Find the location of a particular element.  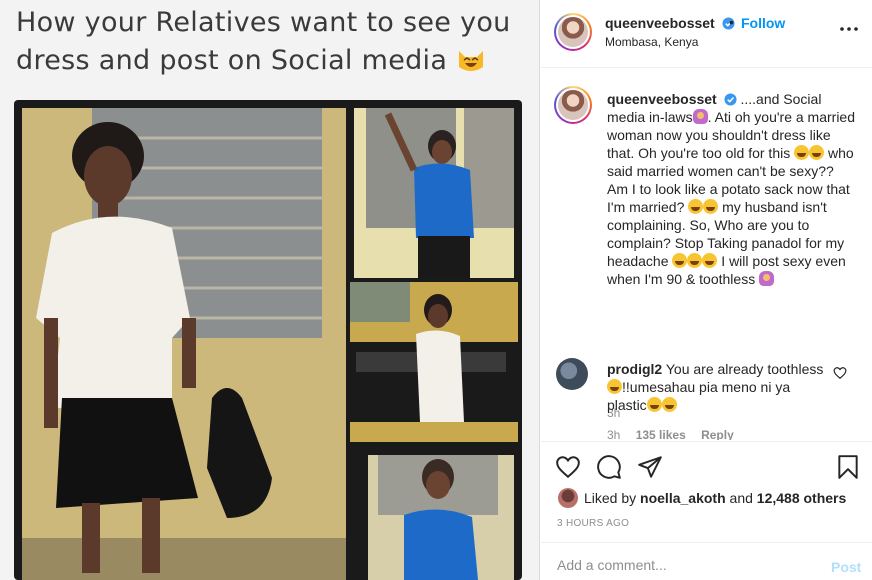

save-bookmark-icon is located at coordinates (848, 467).